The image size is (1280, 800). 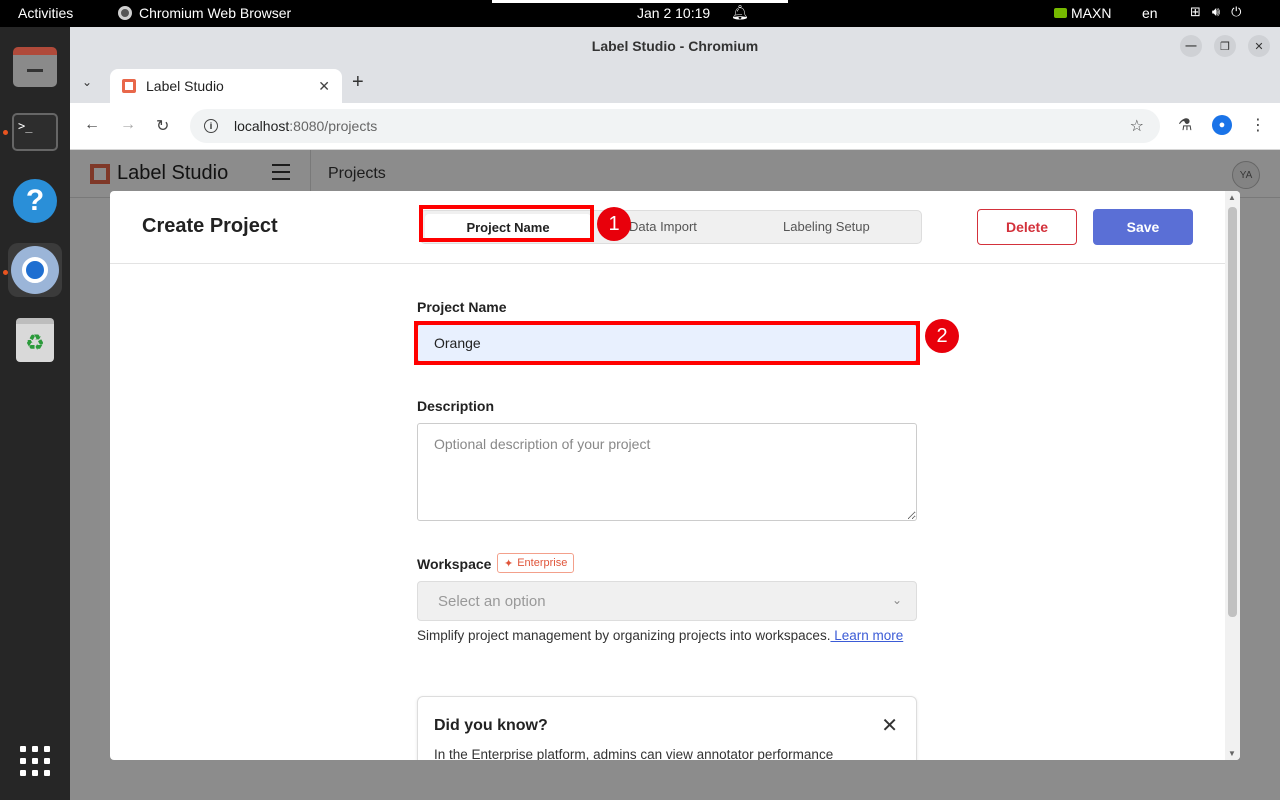 What do you see at coordinates (826, 226) in the screenshot?
I see `tab-labeling-setup: Labeling Setup` at bounding box center [826, 226].